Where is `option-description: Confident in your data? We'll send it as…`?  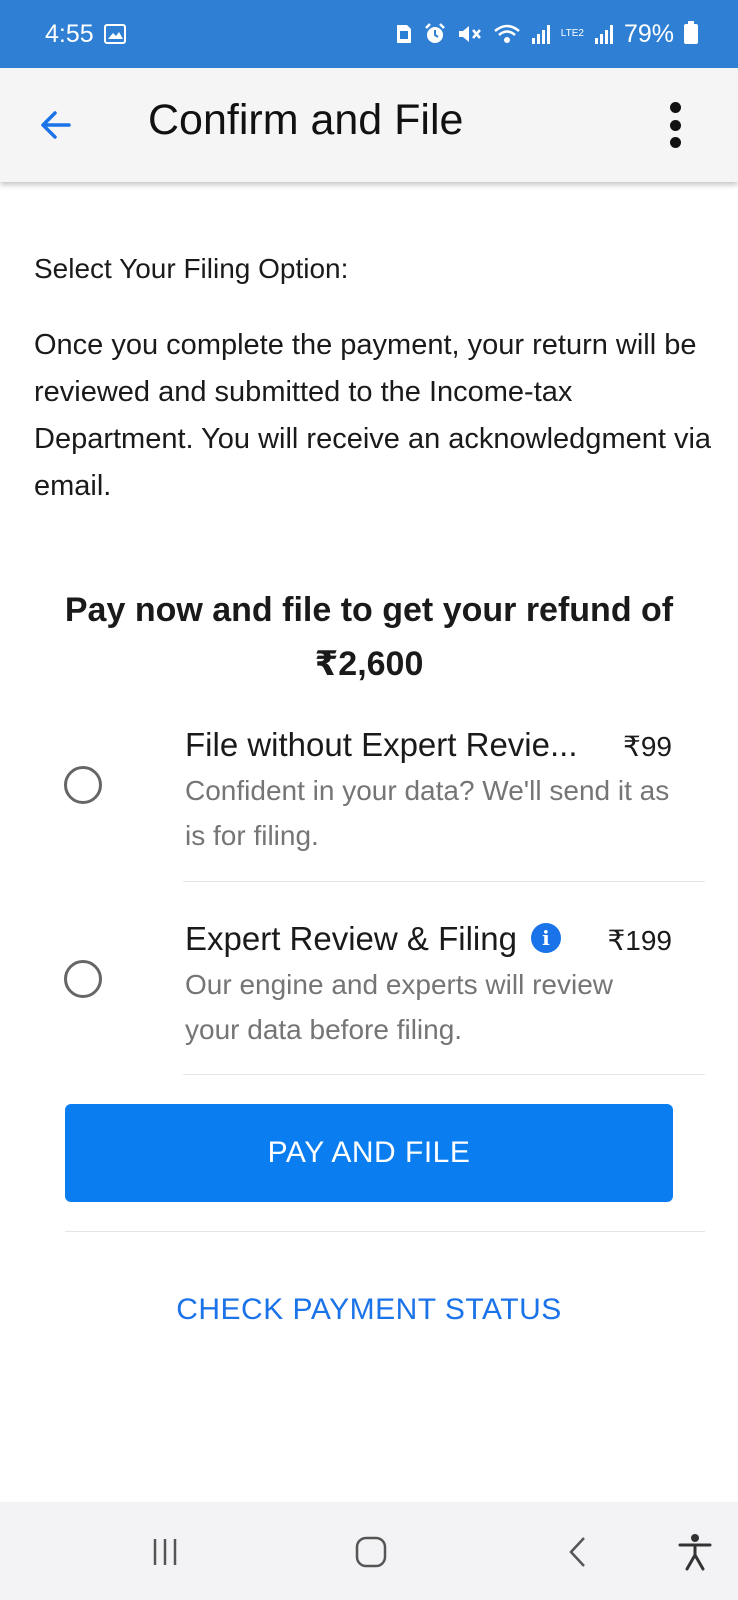 option-description: Confident in your data? We'll send it as… is located at coordinates (427, 813).